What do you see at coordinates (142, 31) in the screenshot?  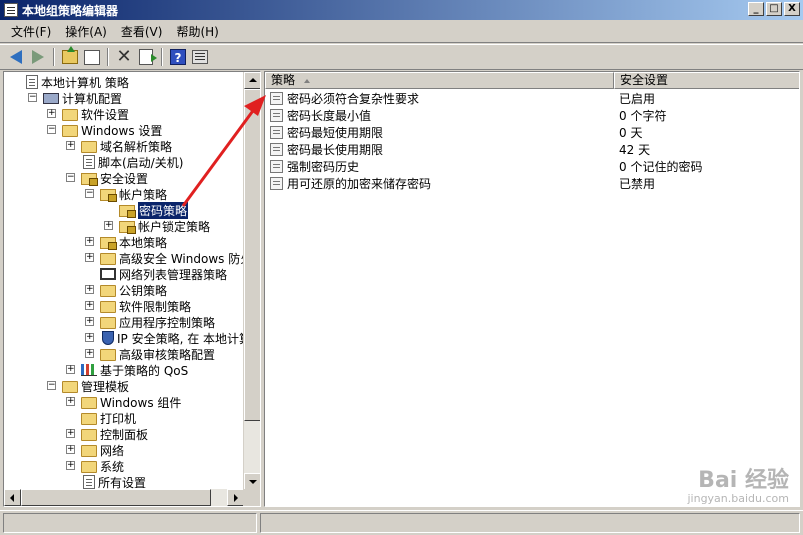 I see `menu-view: 查看(V)` at bounding box center [142, 31].